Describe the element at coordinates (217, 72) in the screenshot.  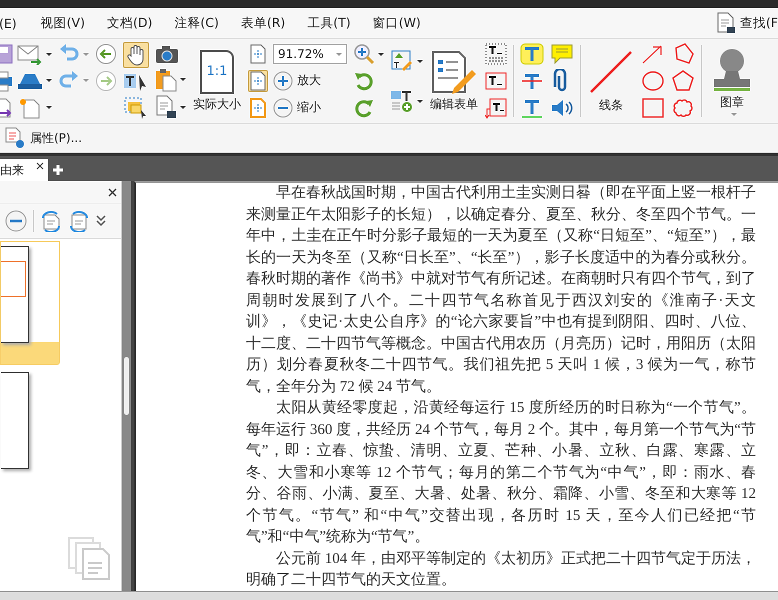
I see `actual-size-button: 1:1` at that location.